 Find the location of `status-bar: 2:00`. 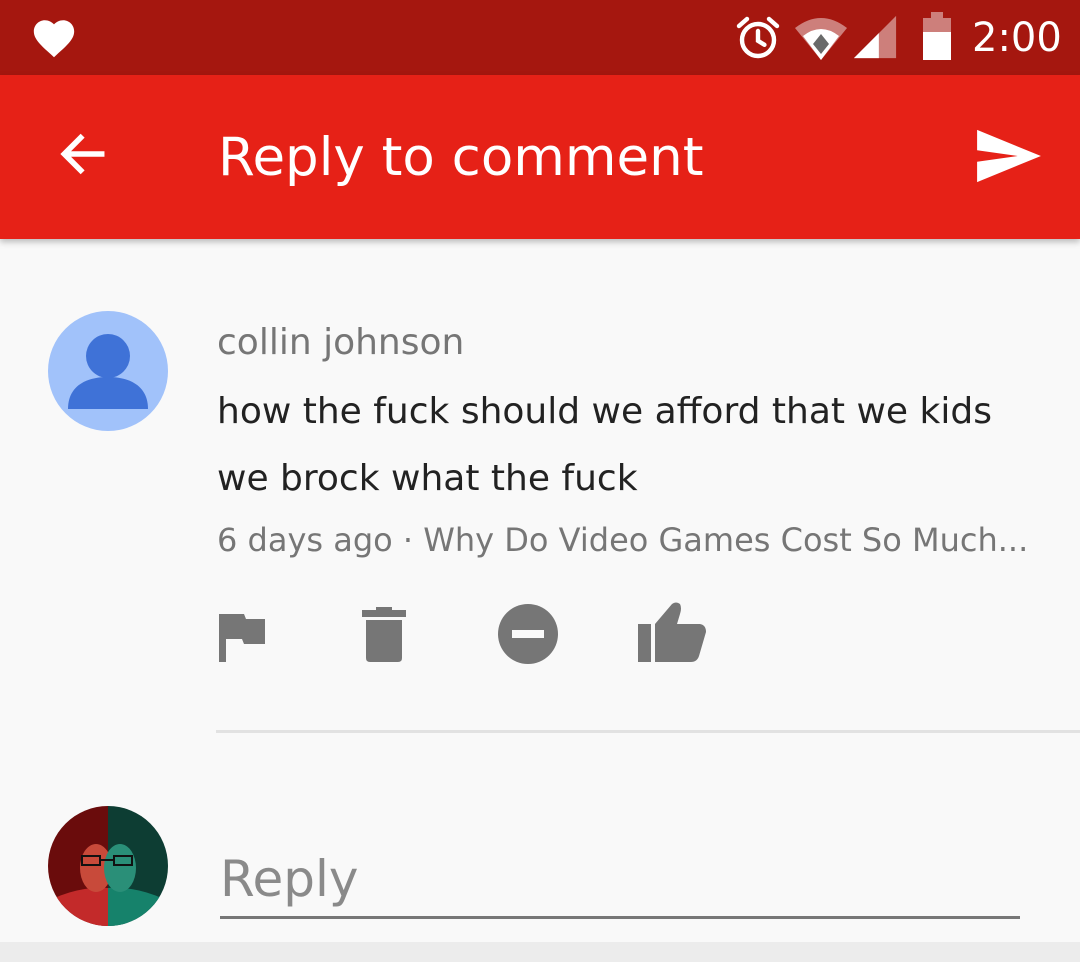

status-bar: 2:00 is located at coordinates (540, 37).